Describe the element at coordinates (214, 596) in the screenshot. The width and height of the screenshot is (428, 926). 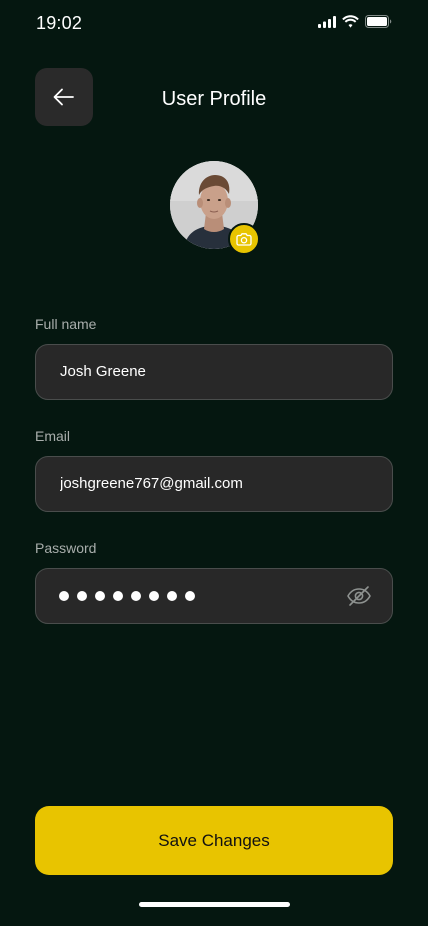
I see `password-field` at that location.